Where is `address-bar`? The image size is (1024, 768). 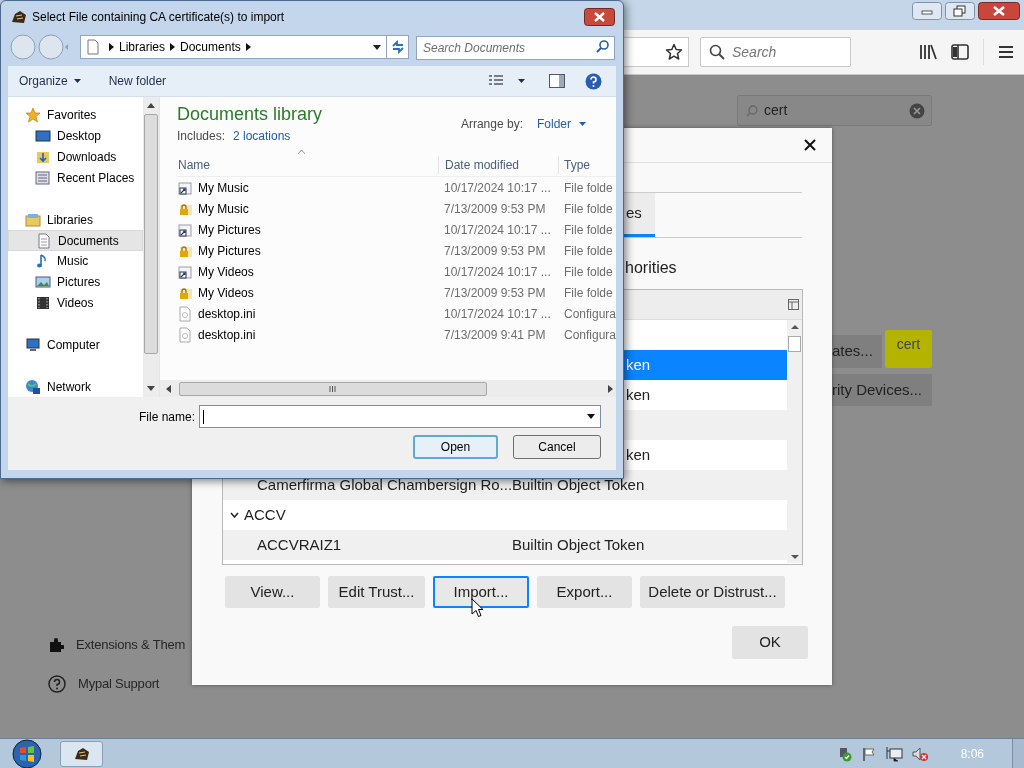
address-bar is located at coordinates (656, 52).